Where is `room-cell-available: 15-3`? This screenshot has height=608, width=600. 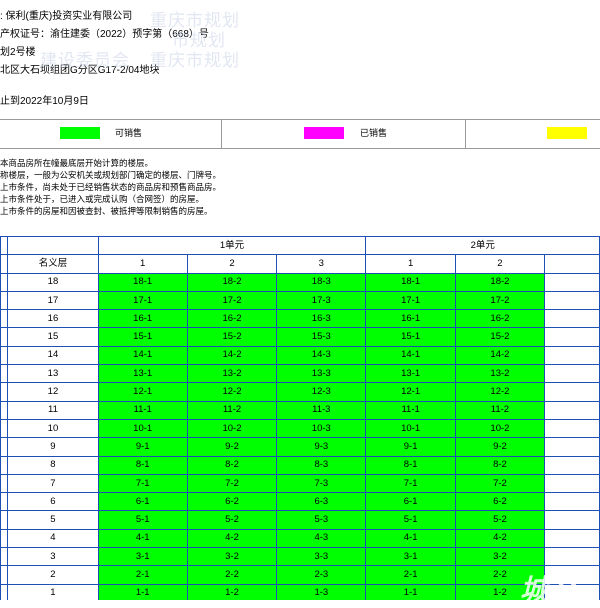 room-cell-available: 15-3 is located at coordinates (321, 337).